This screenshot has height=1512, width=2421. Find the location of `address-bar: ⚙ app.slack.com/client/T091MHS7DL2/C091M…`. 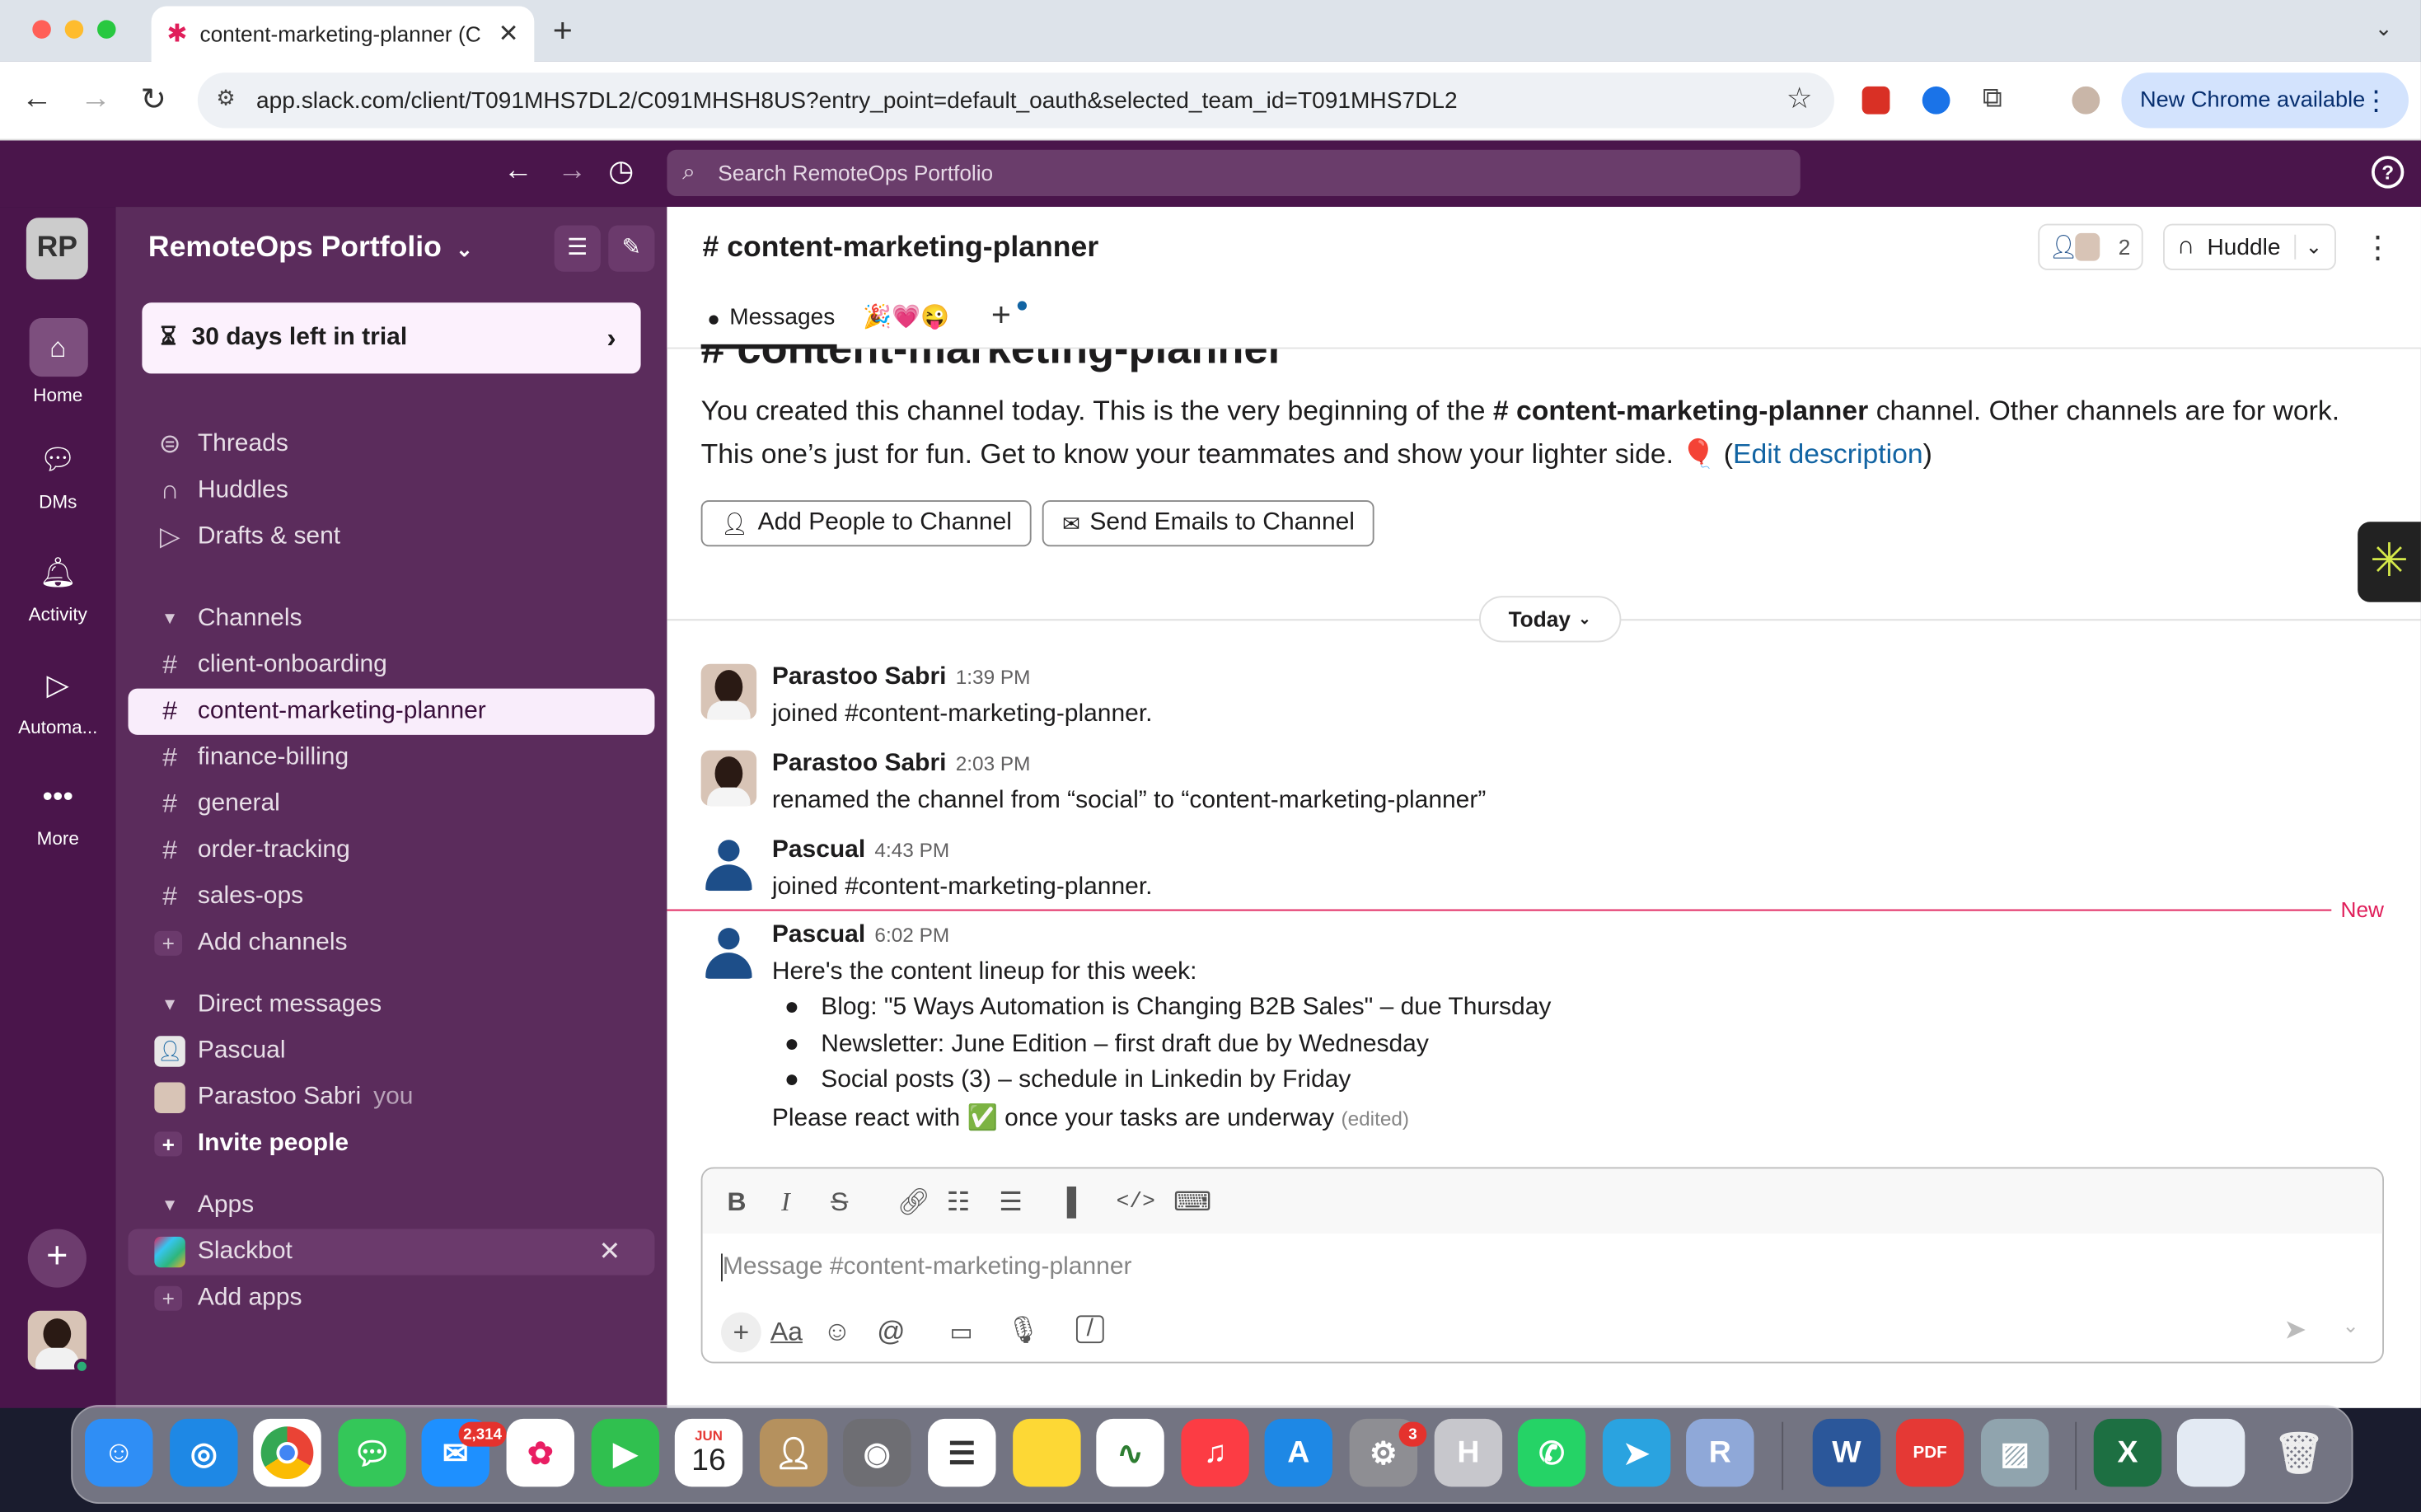

address-bar: ⚙ app.slack.com/client/T091MHS7DL2/C091M… is located at coordinates (1015, 101).